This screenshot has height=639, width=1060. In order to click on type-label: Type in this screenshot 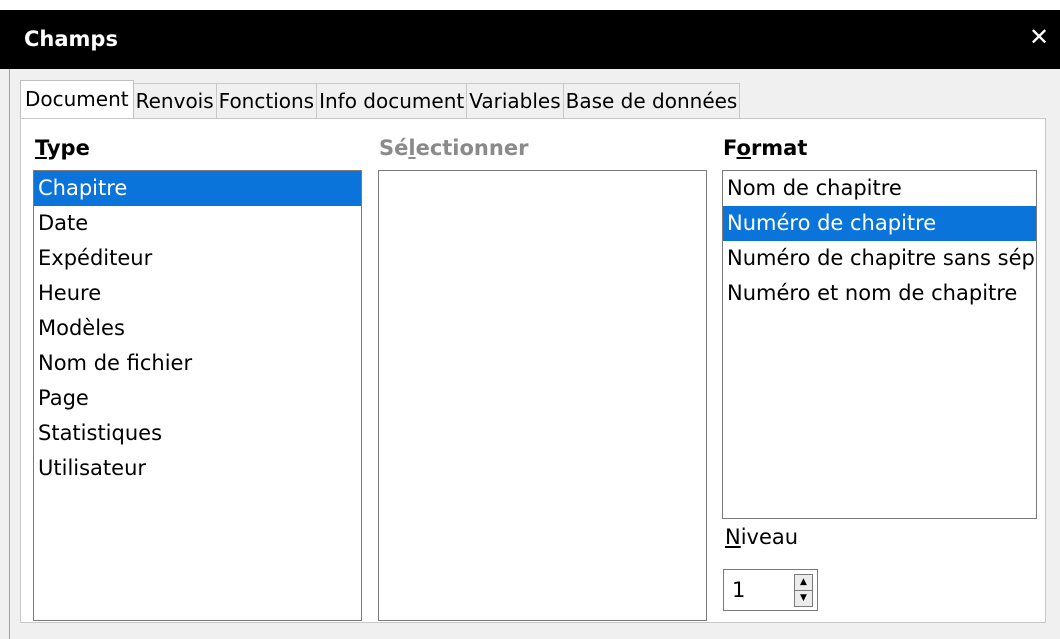, I will do `click(62, 148)`.